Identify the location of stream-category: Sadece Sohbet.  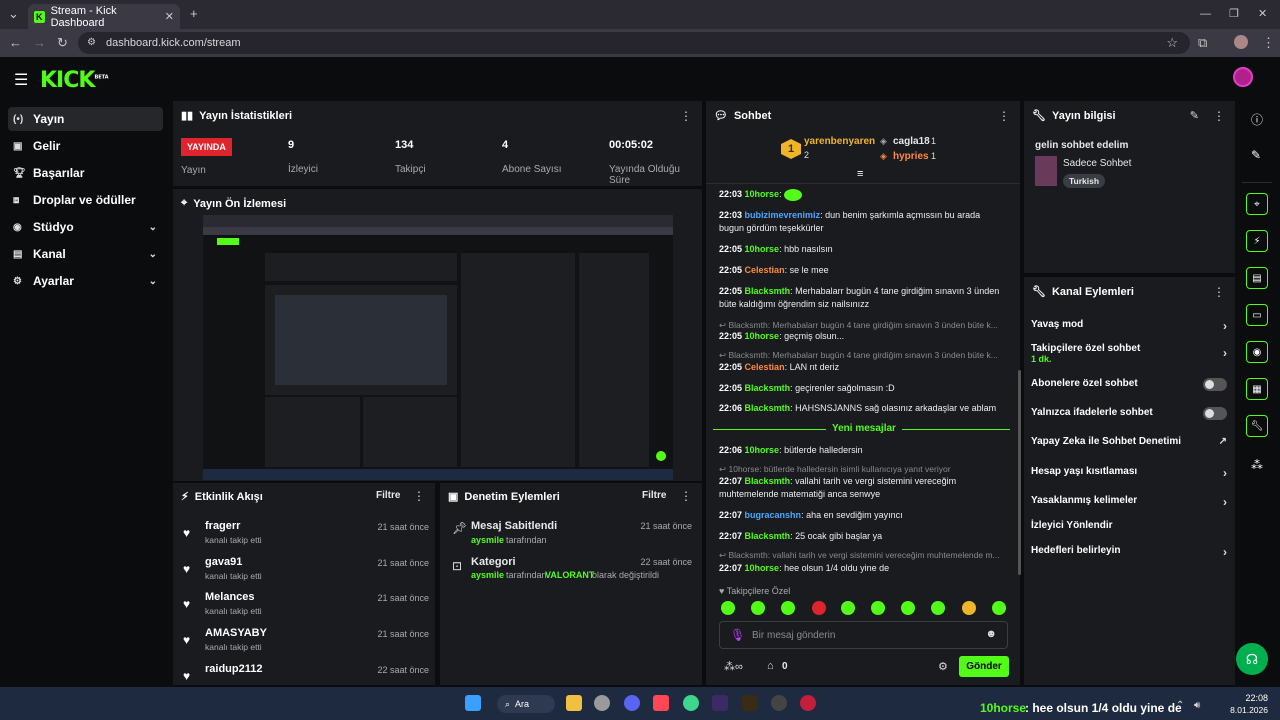
(1097, 163).